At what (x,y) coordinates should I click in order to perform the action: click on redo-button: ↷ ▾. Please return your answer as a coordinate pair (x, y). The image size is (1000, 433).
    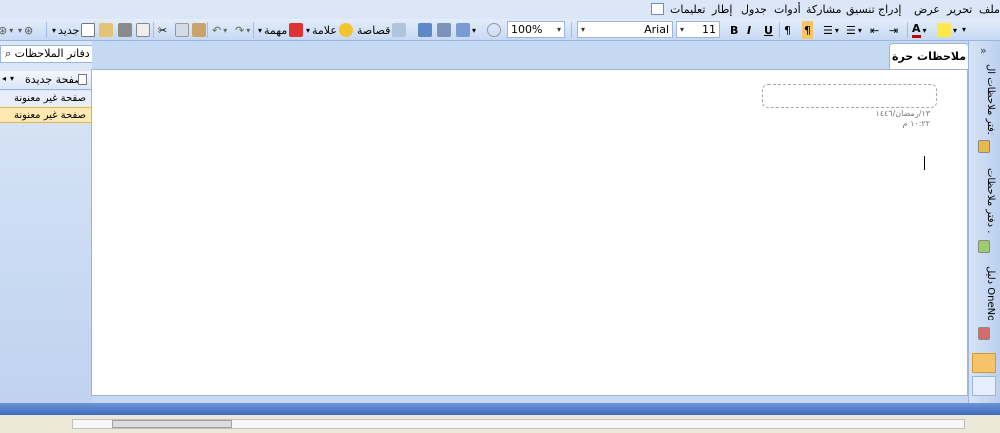
    Looking at the image, I should click on (242, 30).